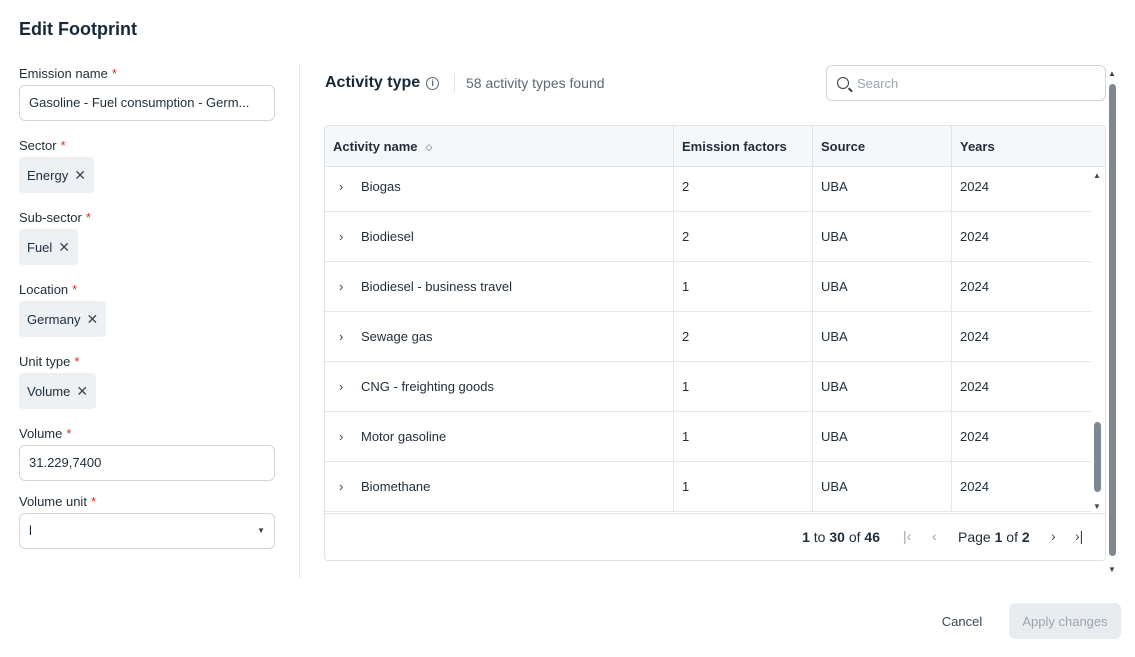 This screenshot has height=657, width=1135. Describe the element at coordinates (30, 530) in the screenshot. I see `volume-unit-value: l` at that location.